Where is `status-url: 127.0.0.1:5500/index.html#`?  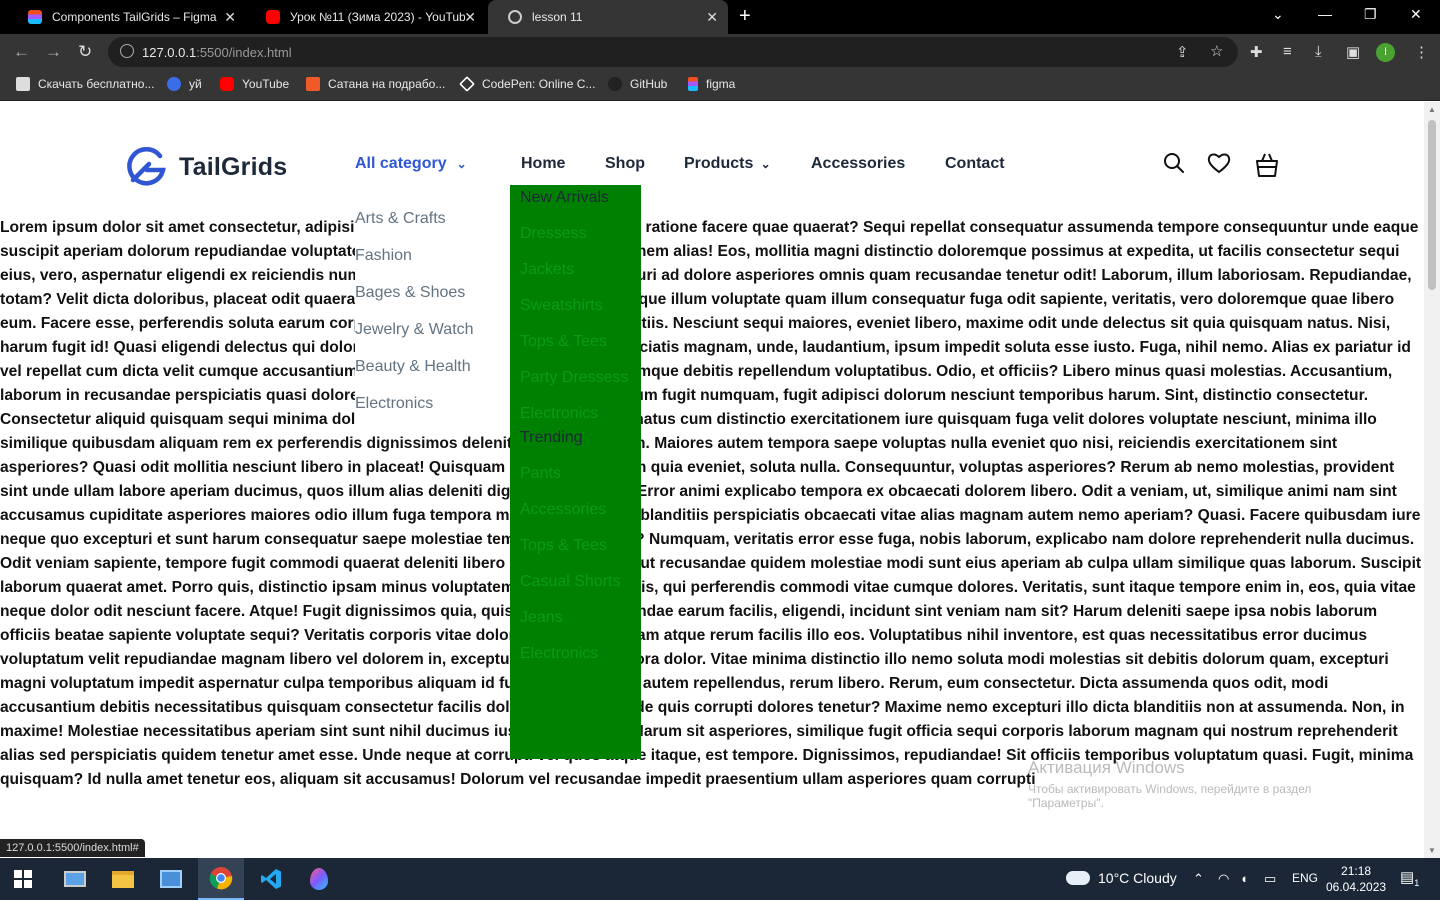 status-url: 127.0.0.1:5500/index.html# is located at coordinates (72, 848).